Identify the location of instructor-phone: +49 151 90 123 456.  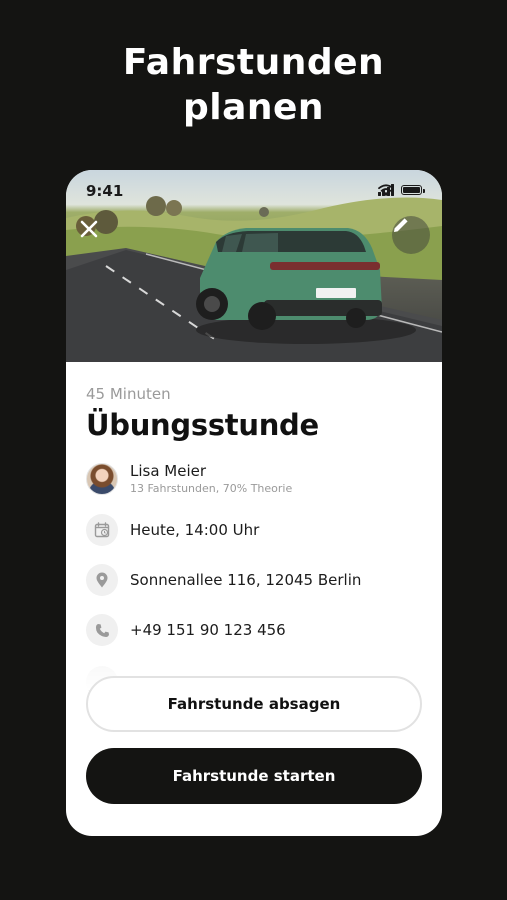
(208, 630).